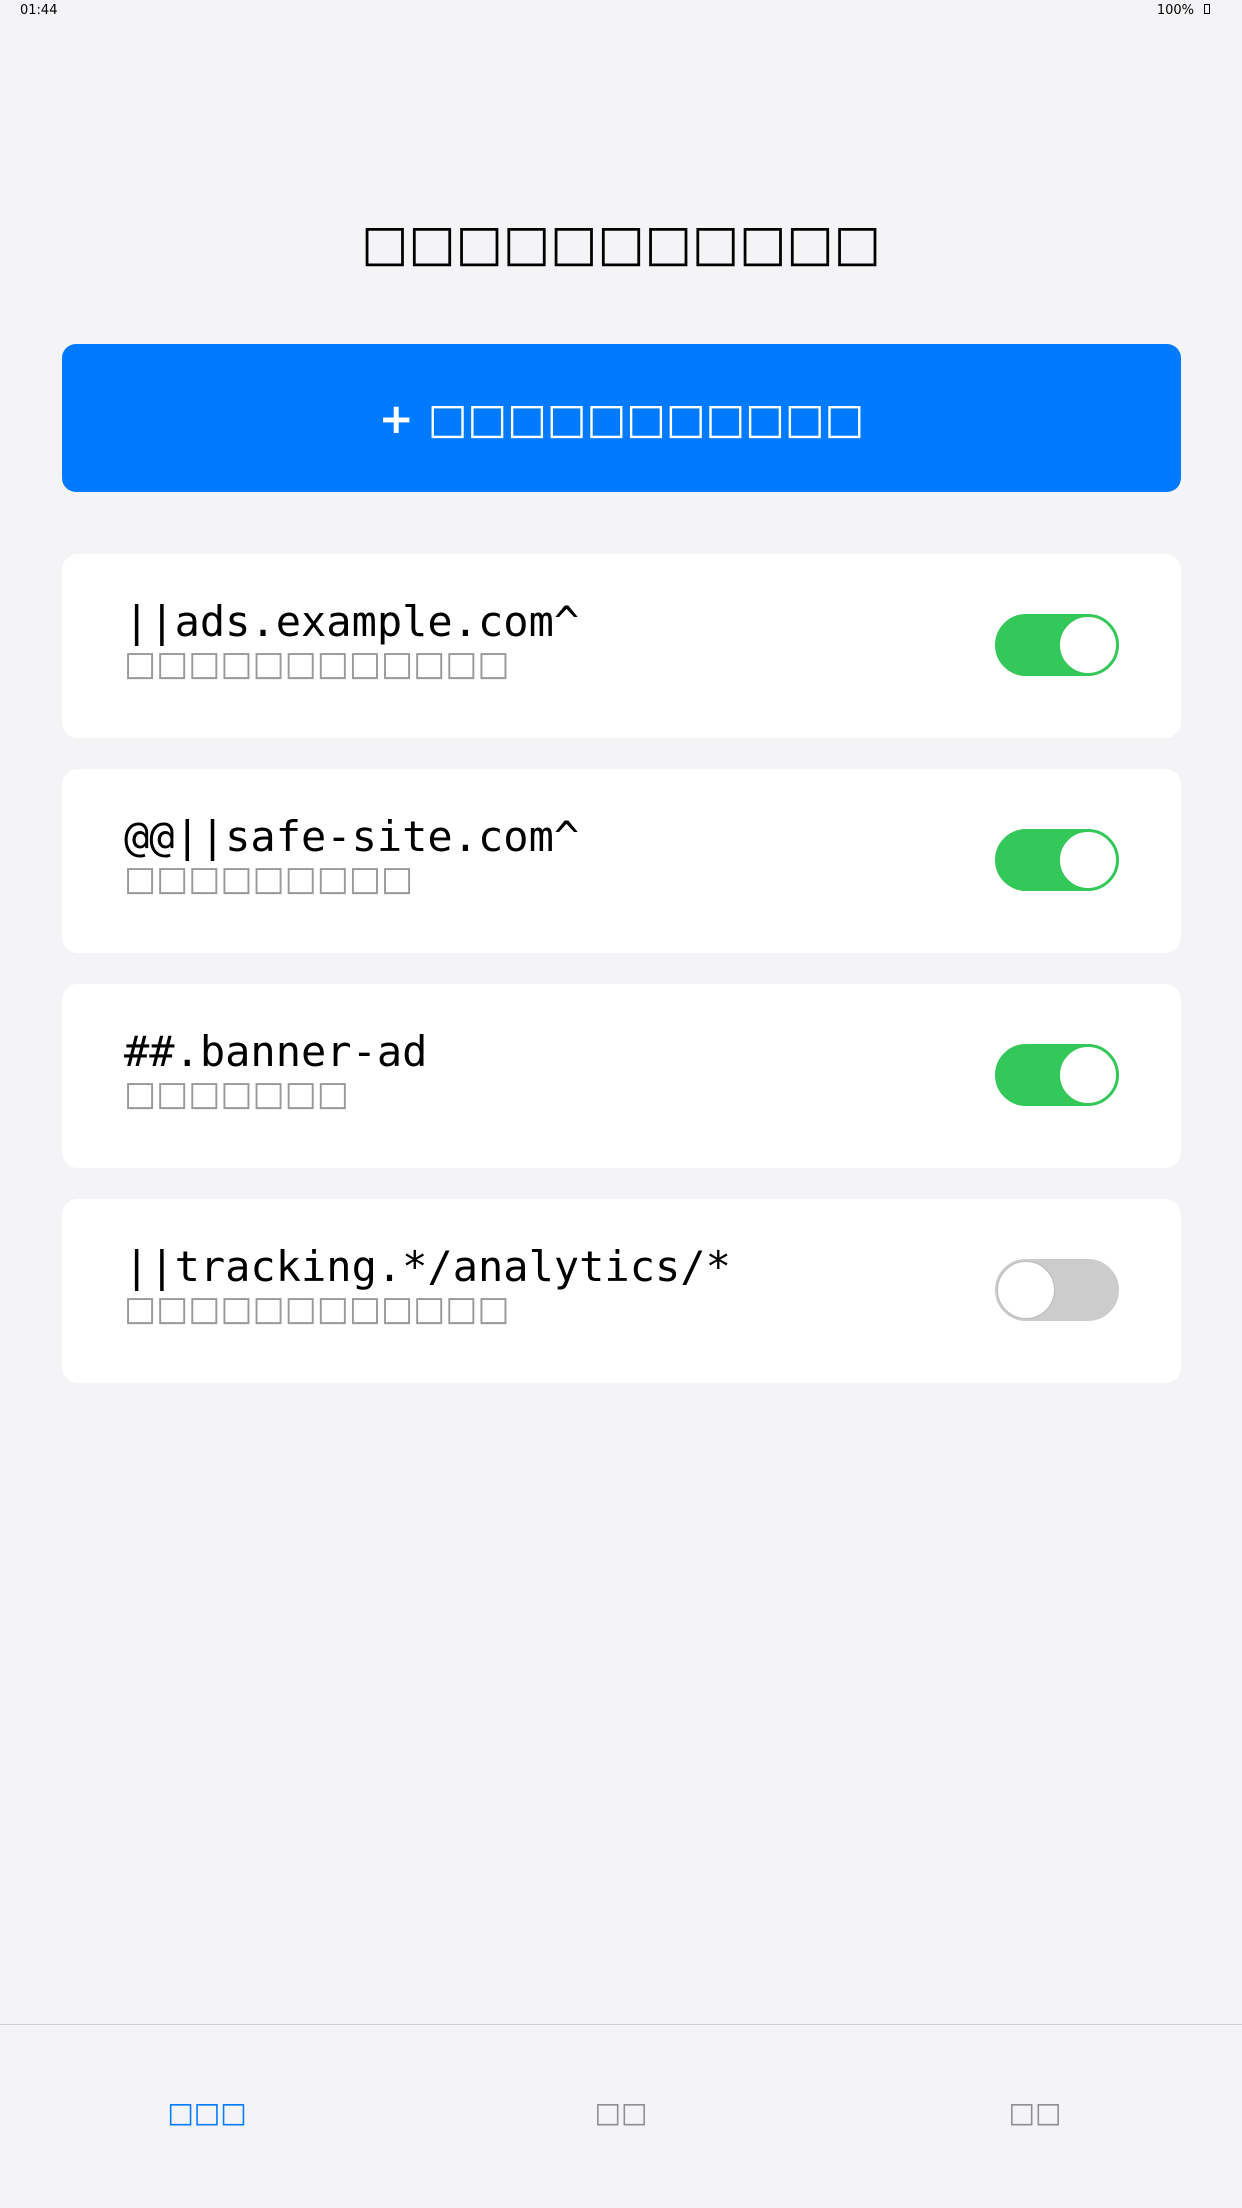 This screenshot has height=2208, width=1242. Describe the element at coordinates (396, 418) in the screenshot. I see `plus-icon: +` at that location.